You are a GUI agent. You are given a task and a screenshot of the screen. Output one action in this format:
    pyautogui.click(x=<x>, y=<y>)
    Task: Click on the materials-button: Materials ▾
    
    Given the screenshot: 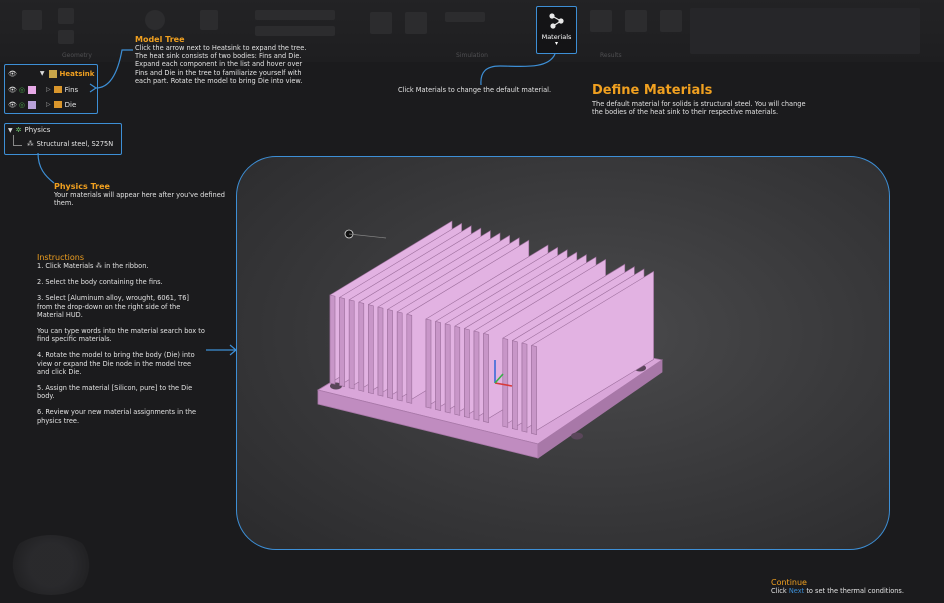 What is the action you would take?
    pyautogui.click(x=556, y=30)
    